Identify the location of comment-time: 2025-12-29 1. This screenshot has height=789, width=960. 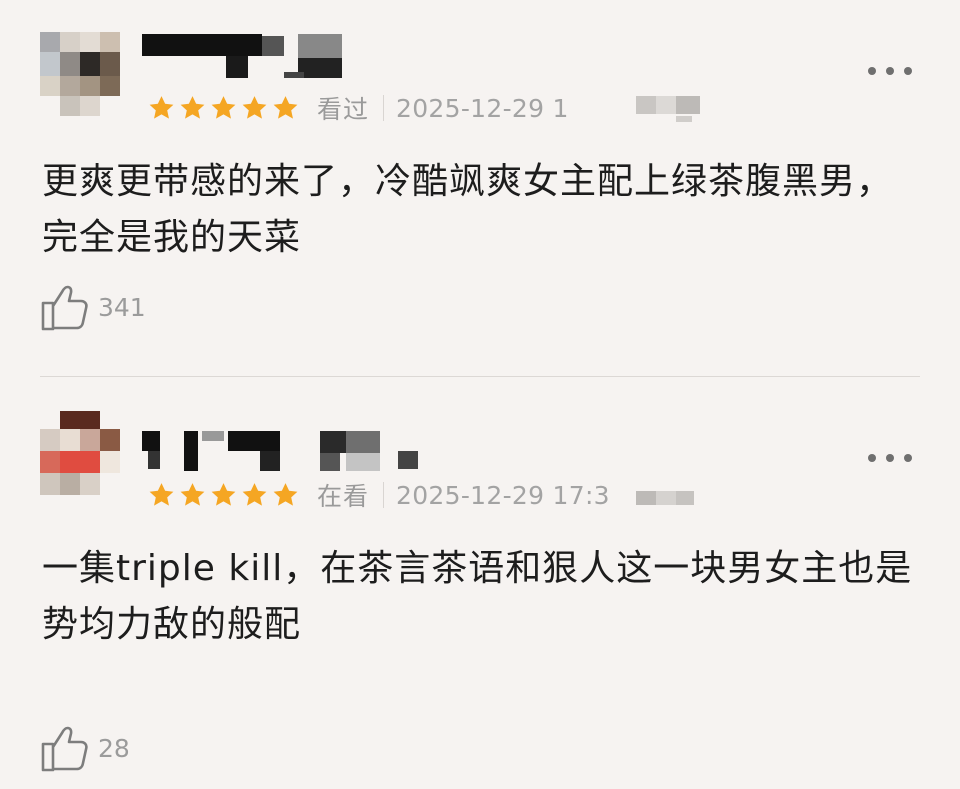
(482, 108).